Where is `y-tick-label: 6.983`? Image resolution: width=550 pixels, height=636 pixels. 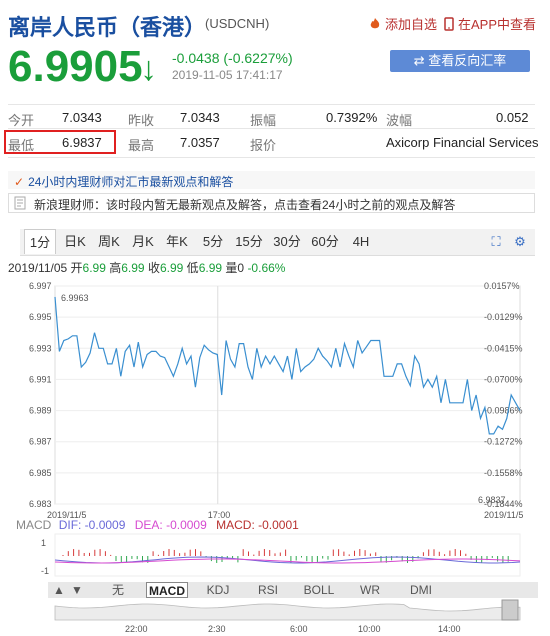 y-tick-label: 6.983 is located at coordinates (40, 504).